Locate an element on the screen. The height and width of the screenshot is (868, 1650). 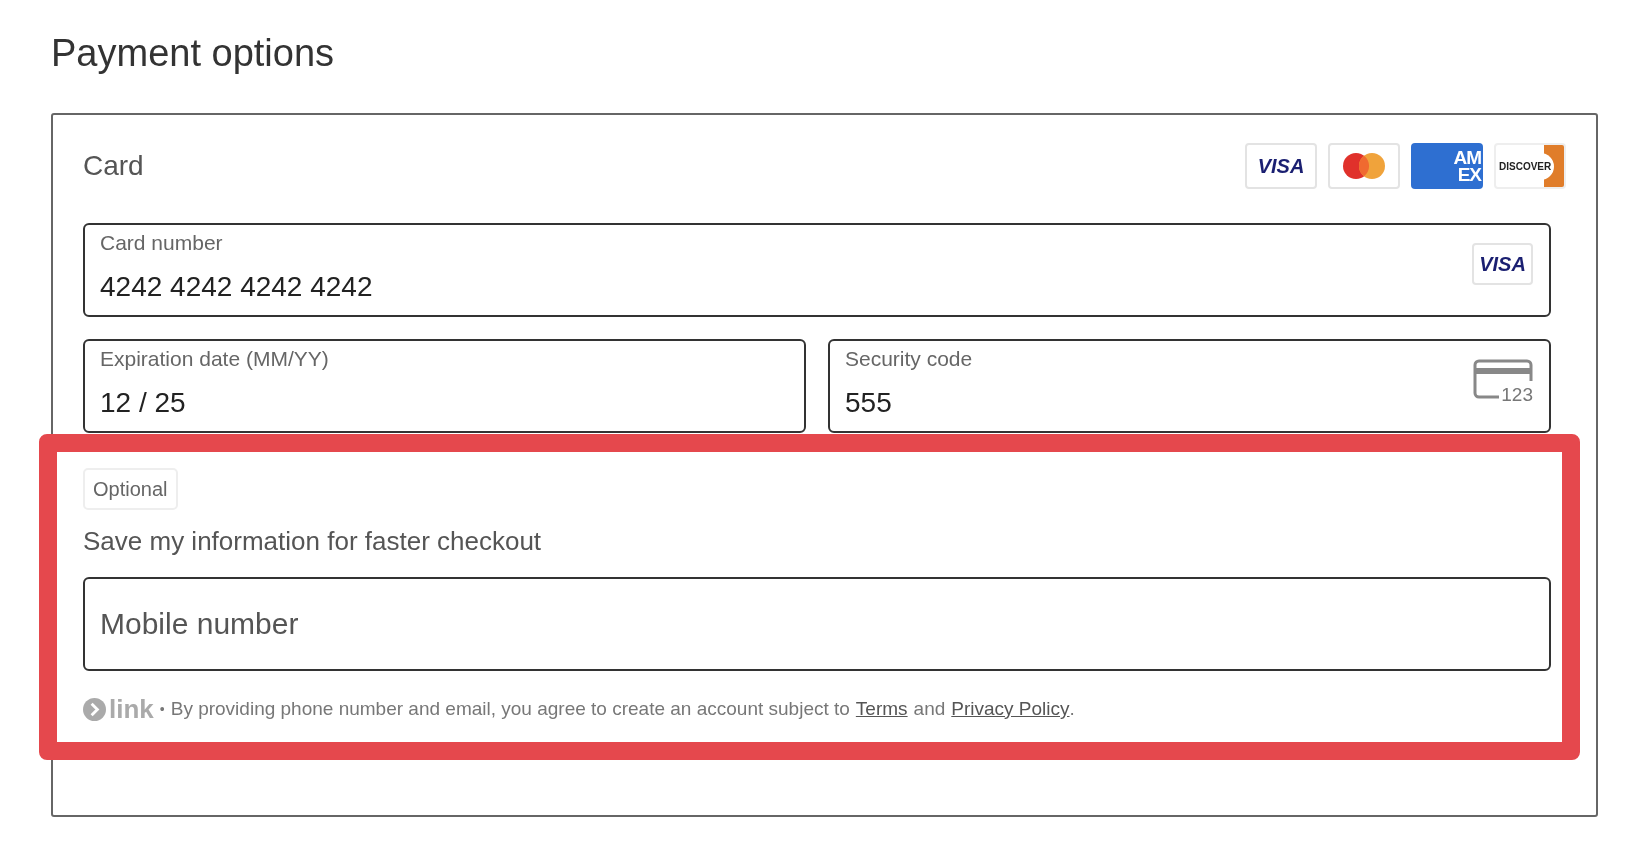
period-text: . is located at coordinates (1072, 709).